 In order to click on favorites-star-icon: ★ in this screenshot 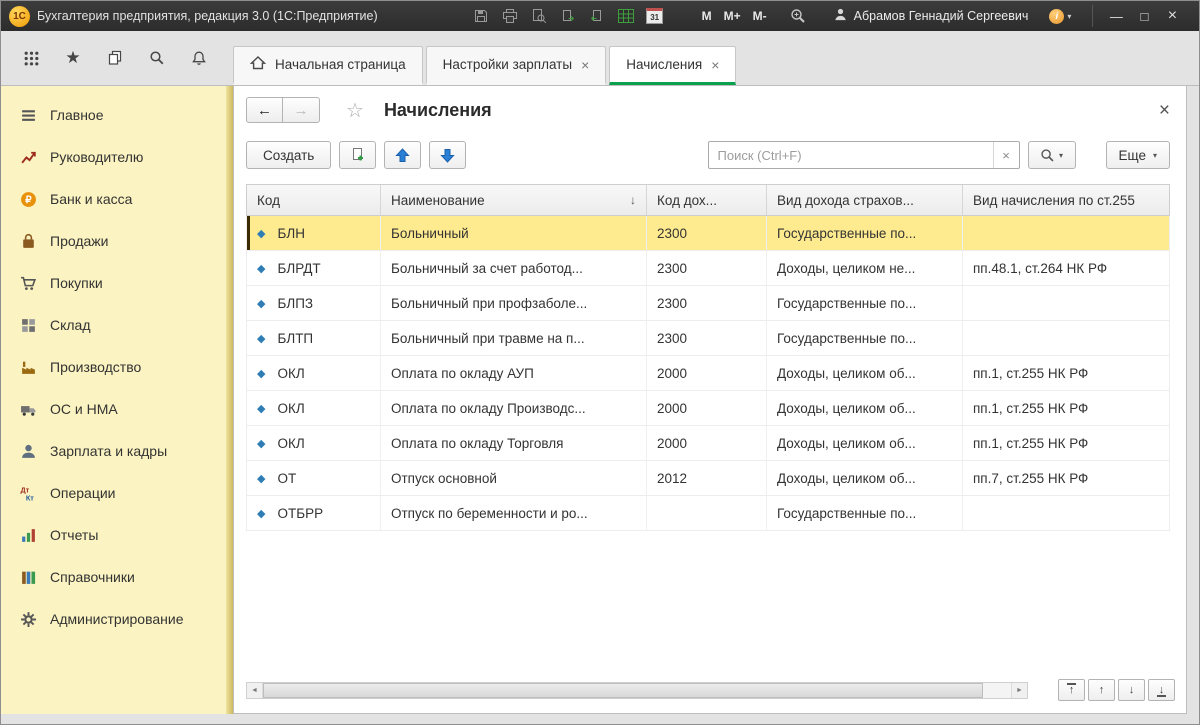, I will do `click(73, 58)`.